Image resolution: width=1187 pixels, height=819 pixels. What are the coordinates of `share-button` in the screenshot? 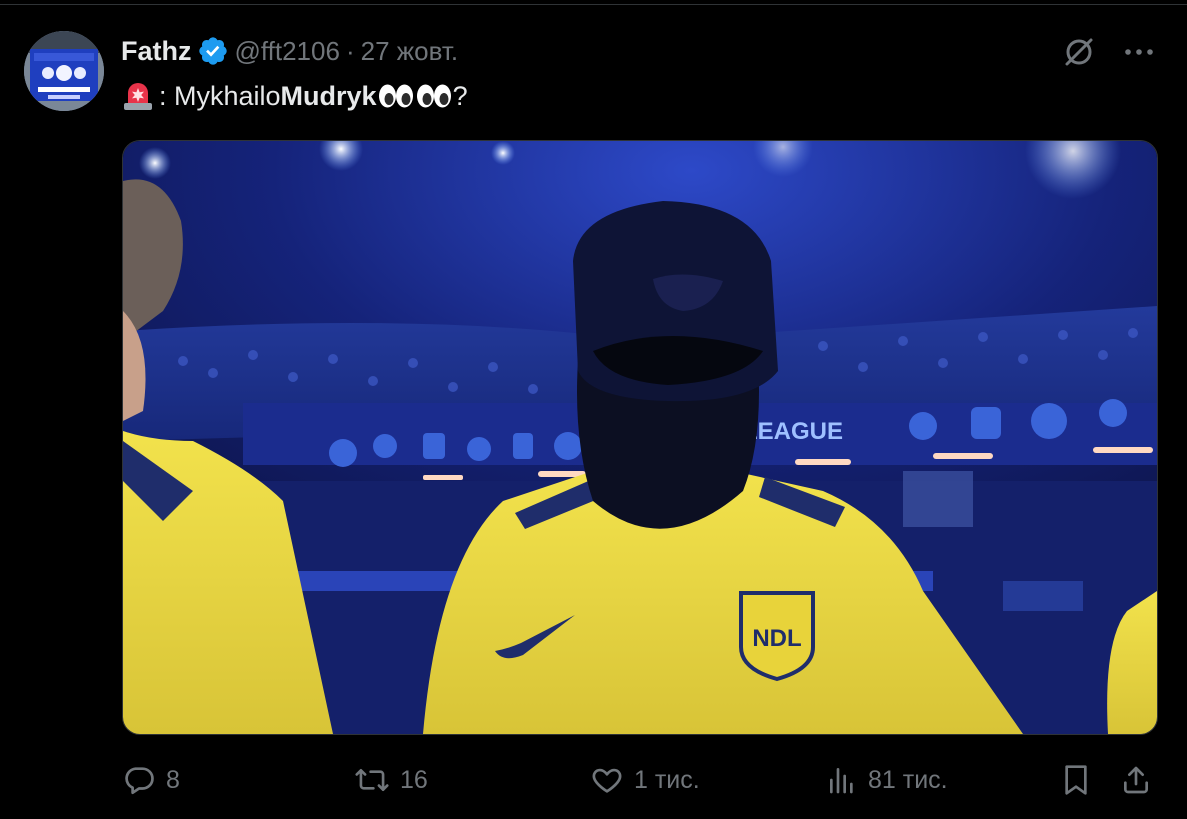 It's located at (1136, 780).